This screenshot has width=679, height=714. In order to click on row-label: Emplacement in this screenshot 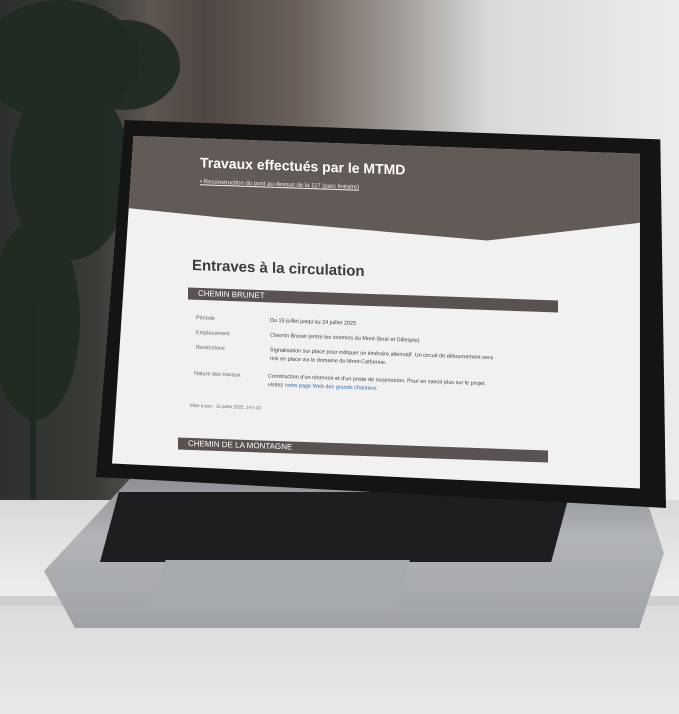, I will do `click(213, 334)`.